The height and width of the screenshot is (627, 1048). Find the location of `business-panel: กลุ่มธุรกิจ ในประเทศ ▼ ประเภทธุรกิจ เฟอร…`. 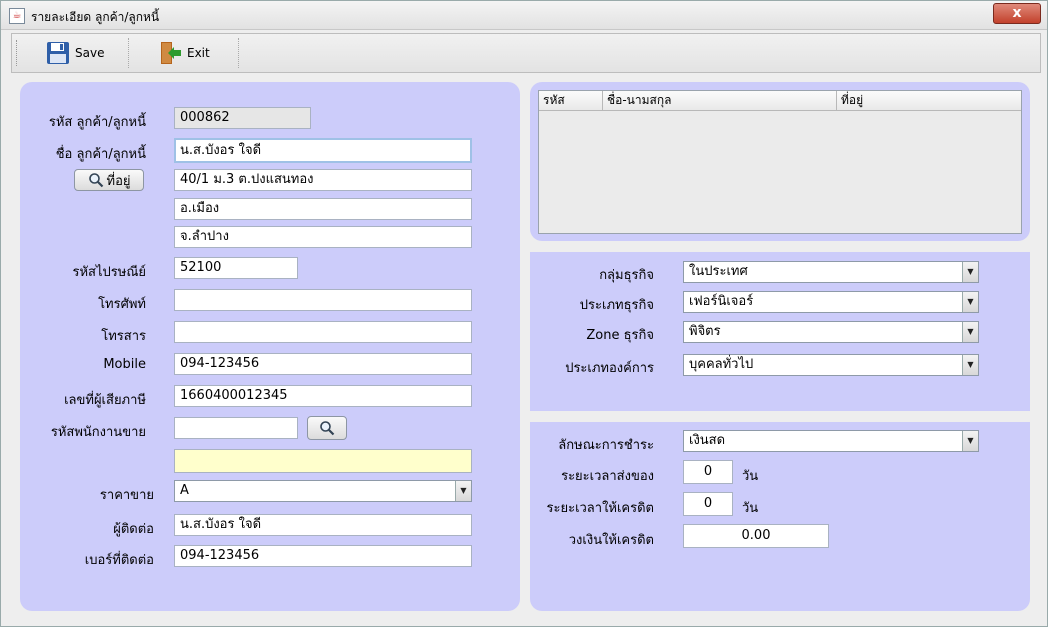

business-panel: กลุ่มธุรกิจ ในประเทศ ▼ ประเภทธุรกิจ เฟอร… is located at coordinates (780, 331).